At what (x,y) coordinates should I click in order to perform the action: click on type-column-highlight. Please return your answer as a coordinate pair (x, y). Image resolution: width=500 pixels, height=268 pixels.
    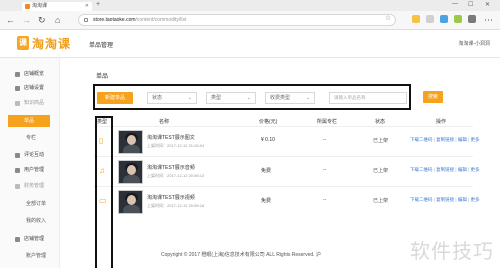
    Looking at the image, I should click on (104, 192).